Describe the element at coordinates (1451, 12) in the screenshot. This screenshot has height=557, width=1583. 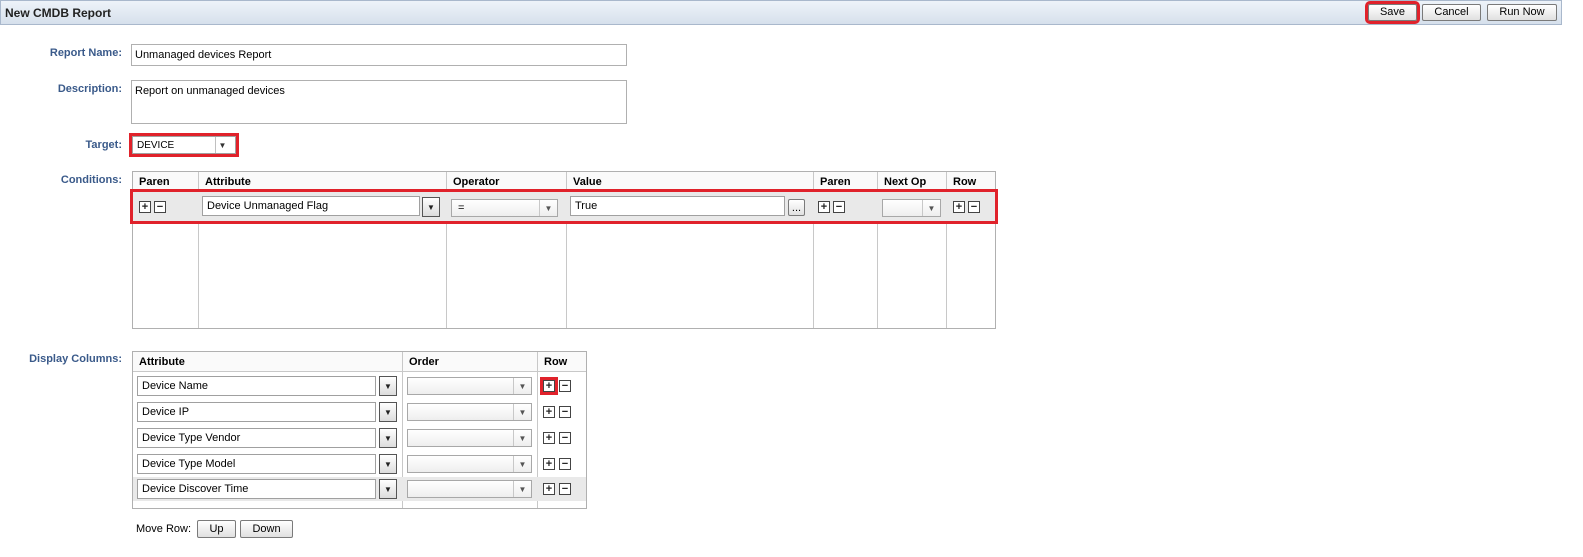
I see `cancel-button: Cancel` at that location.